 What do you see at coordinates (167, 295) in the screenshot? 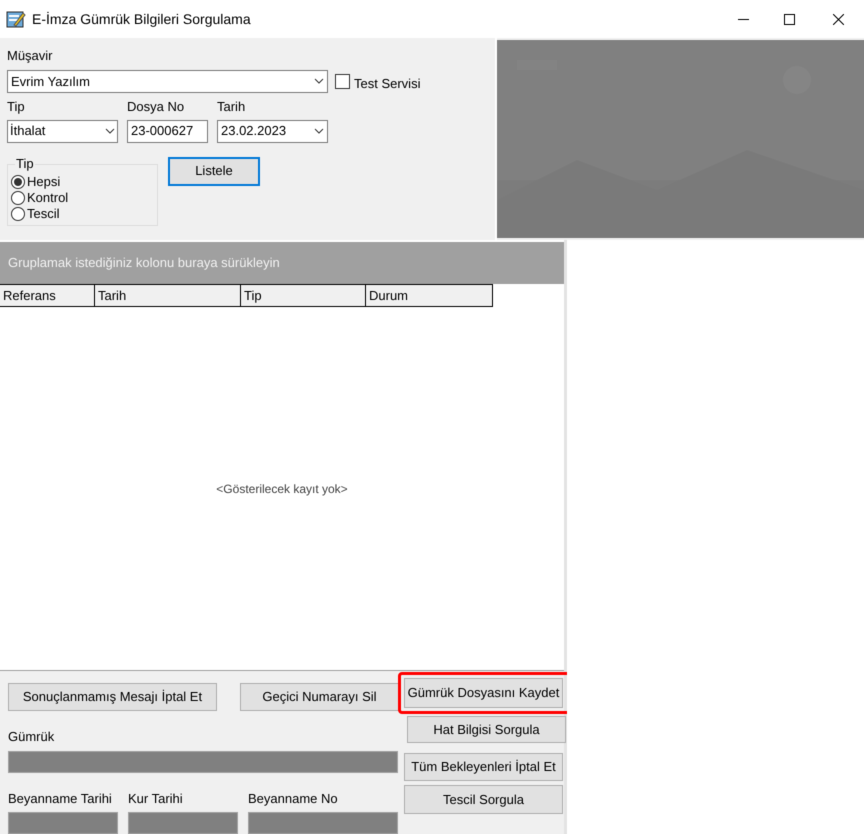
I see `column-header: Tarih` at bounding box center [167, 295].